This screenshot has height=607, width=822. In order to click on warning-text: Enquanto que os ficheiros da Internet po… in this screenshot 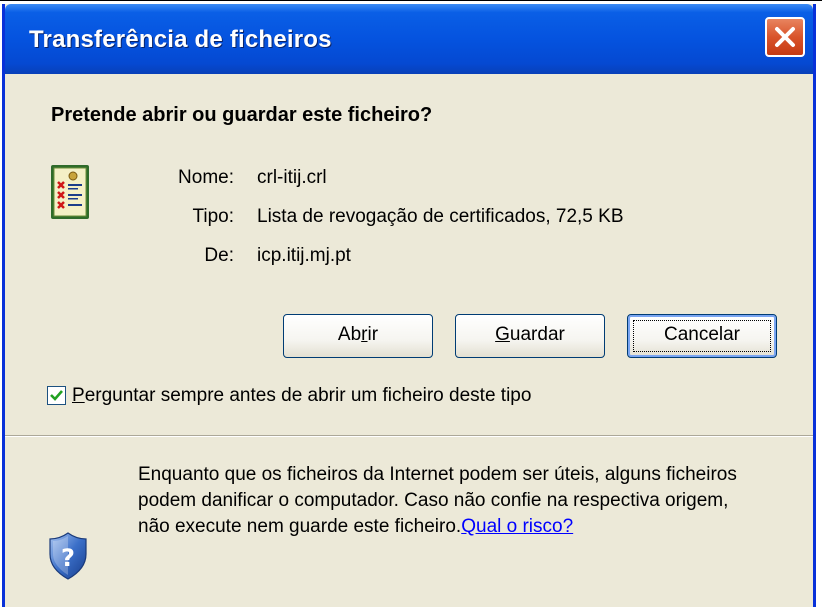, I will do `click(437, 500)`.